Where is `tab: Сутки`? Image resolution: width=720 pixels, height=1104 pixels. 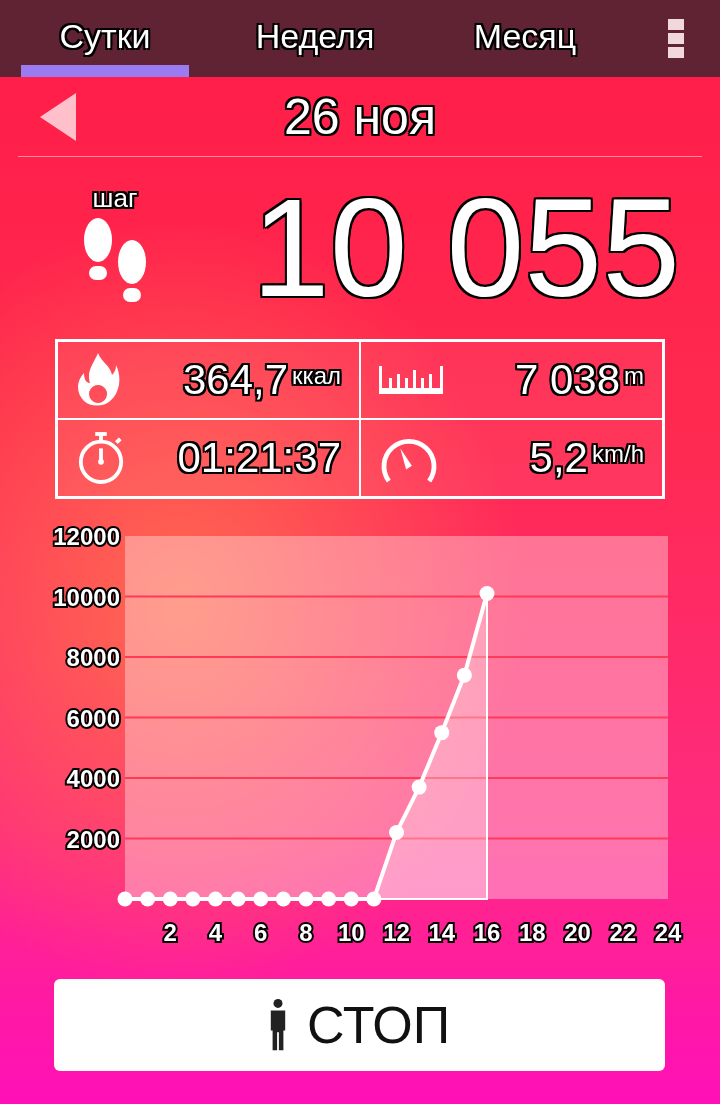
tab: Сутки is located at coordinates (105, 38).